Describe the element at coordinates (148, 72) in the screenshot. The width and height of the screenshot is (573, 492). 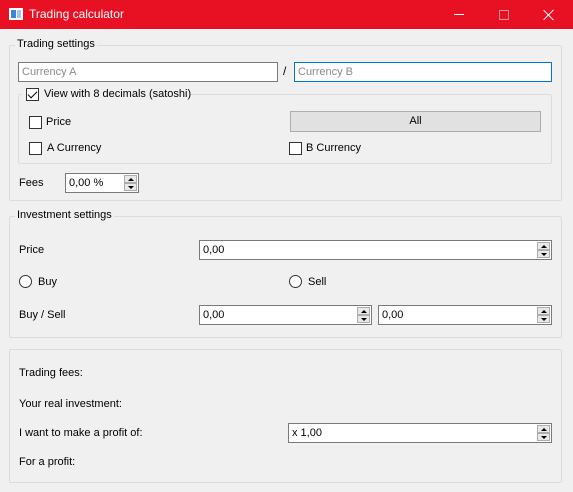
I see `currency-a-input: Currency A` at that location.